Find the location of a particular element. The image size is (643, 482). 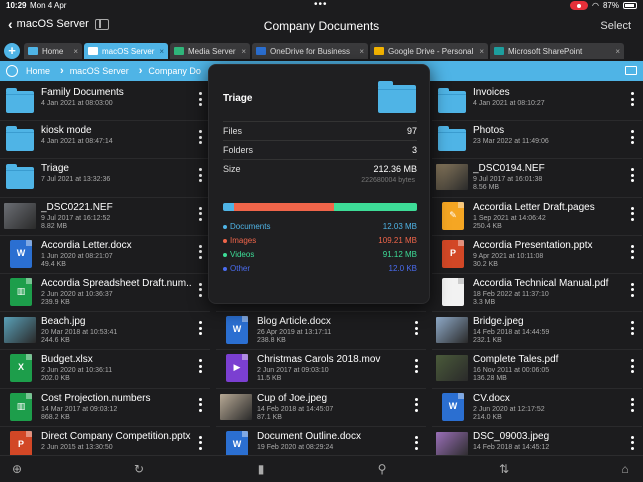

image-thumbnail is located at coordinates (452, 177).